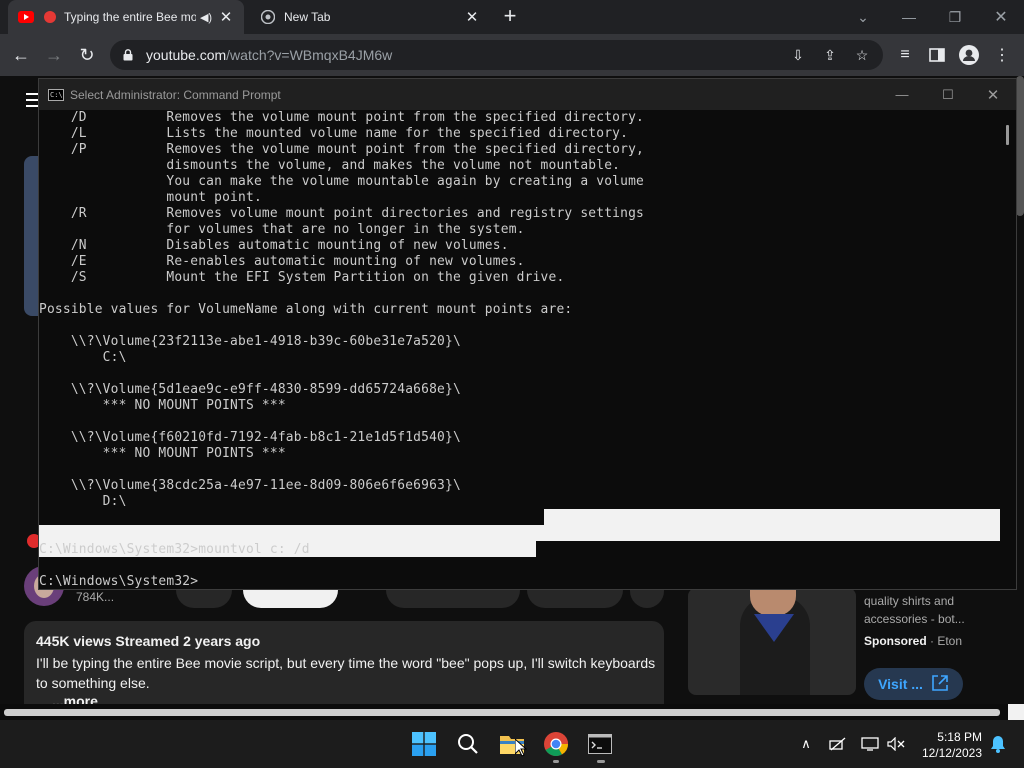 Image resolution: width=1024 pixels, height=768 pixels. Describe the element at coordinates (896, 744) in the screenshot. I see `volume-muted-icon` at that location.